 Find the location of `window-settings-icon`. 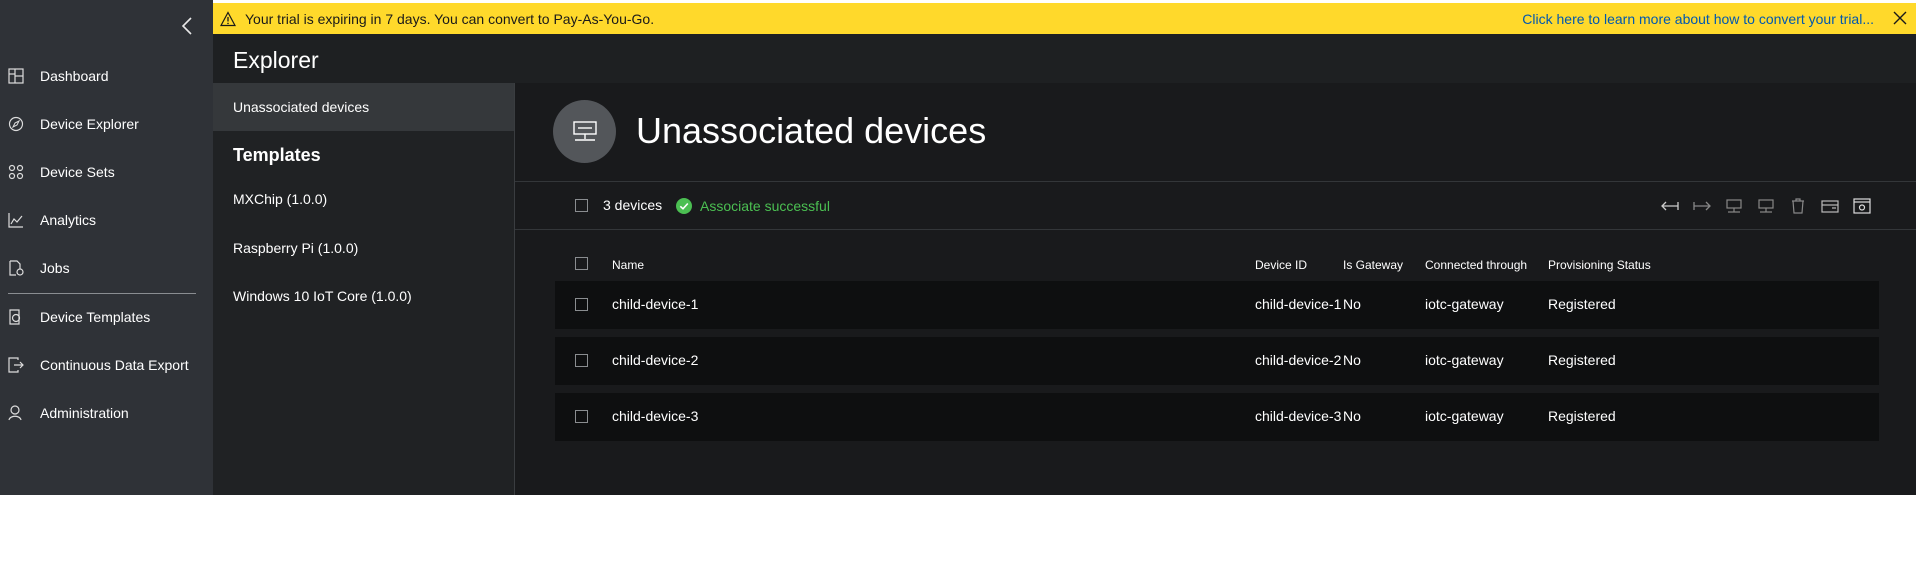

window-settings-icon is located at coordinates (1862, 206).